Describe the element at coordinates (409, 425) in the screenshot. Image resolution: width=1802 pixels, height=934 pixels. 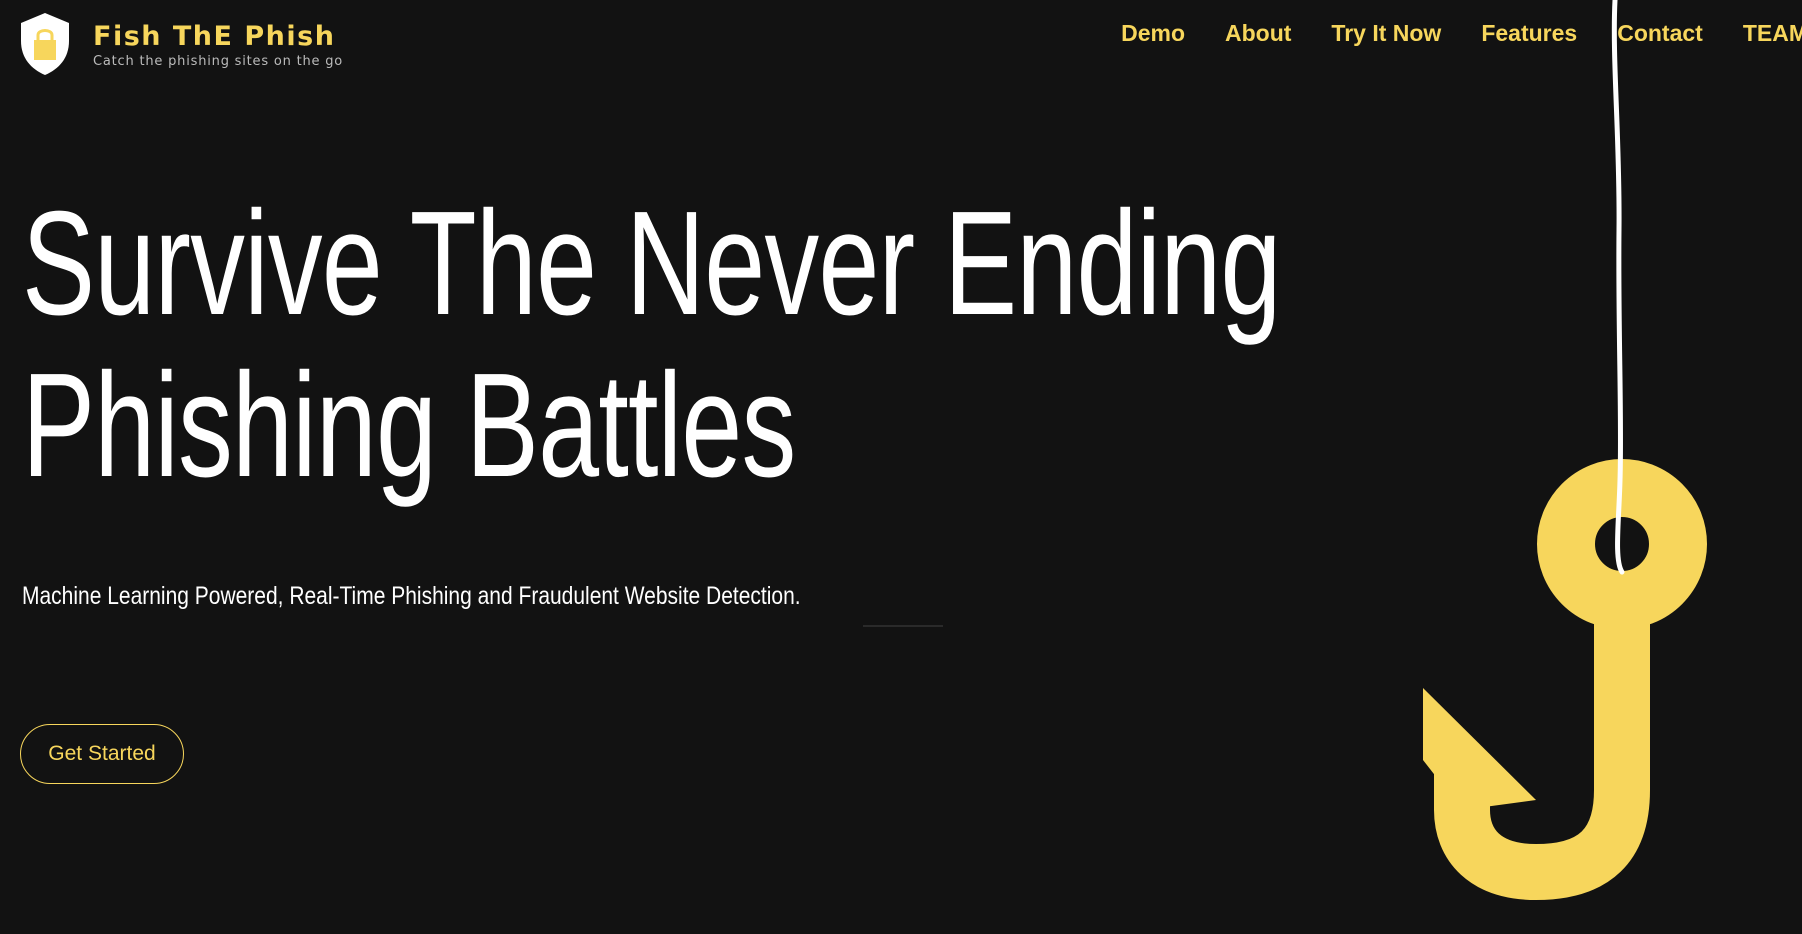
I see `hero-title-line-2: Phishing Battles` at that location.